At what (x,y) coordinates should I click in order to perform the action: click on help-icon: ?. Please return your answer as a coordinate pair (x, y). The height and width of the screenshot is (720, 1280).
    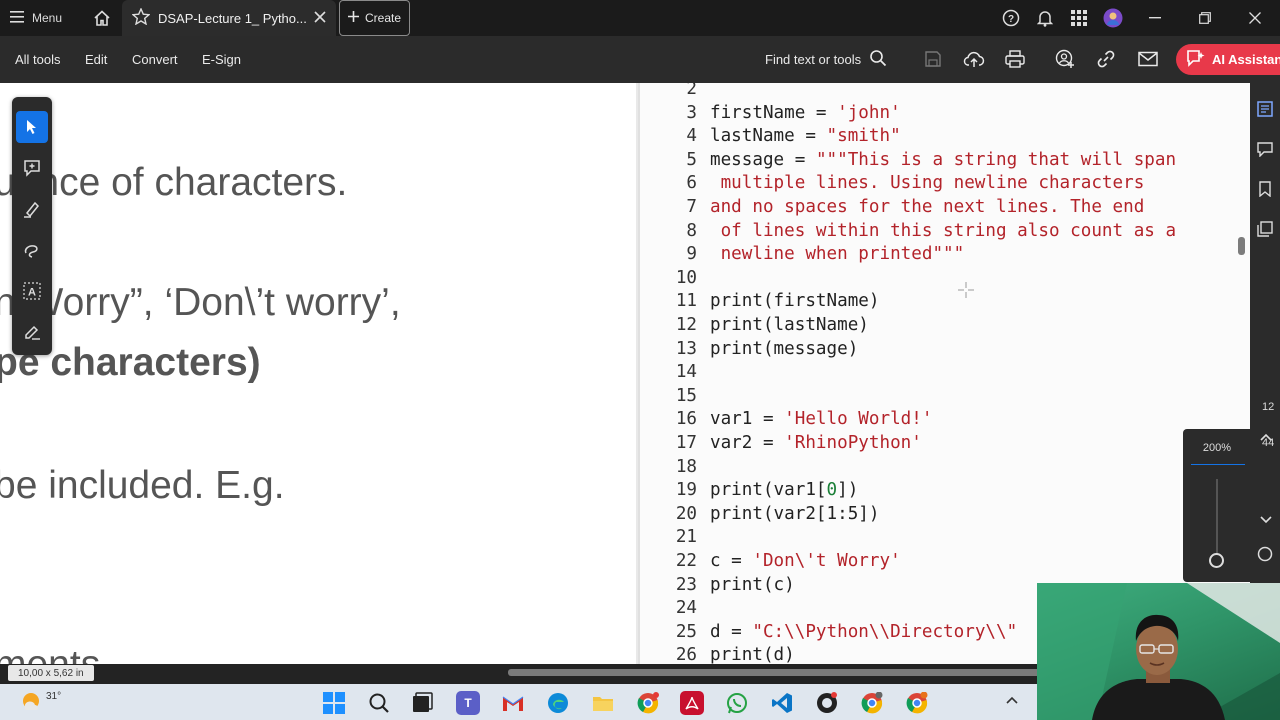
    Looking at the image, I should click on (1011, 18).